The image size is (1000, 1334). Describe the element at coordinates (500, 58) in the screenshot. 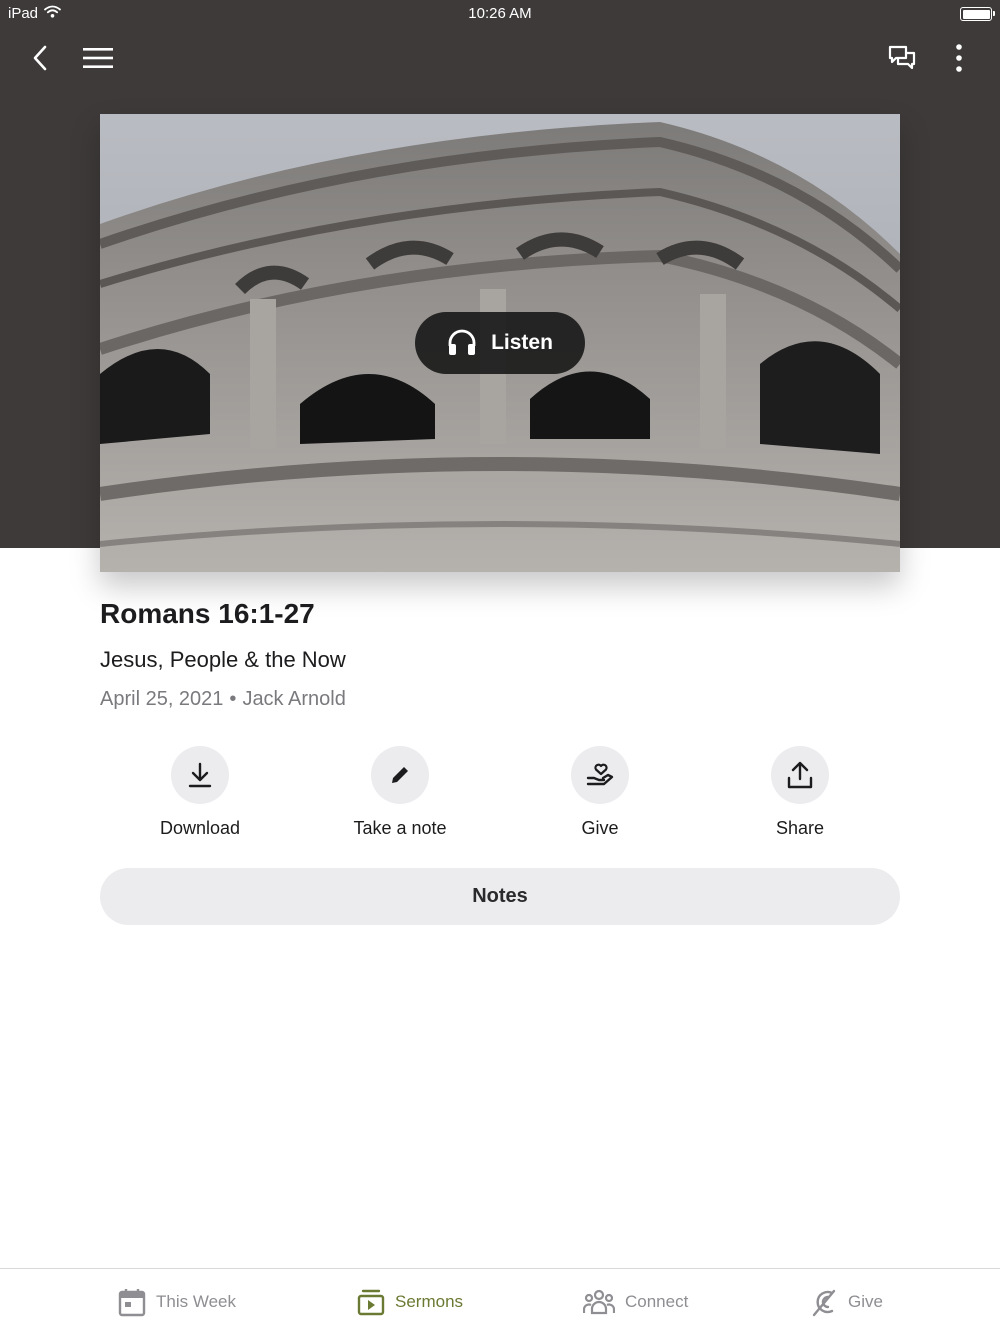

I see `nav-bar` at that location.